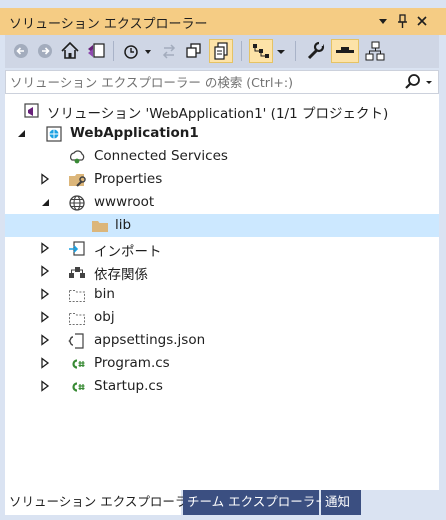  Describe the element at coordinates (422, 21) in the screenshot. I see `close-icon` at that location.